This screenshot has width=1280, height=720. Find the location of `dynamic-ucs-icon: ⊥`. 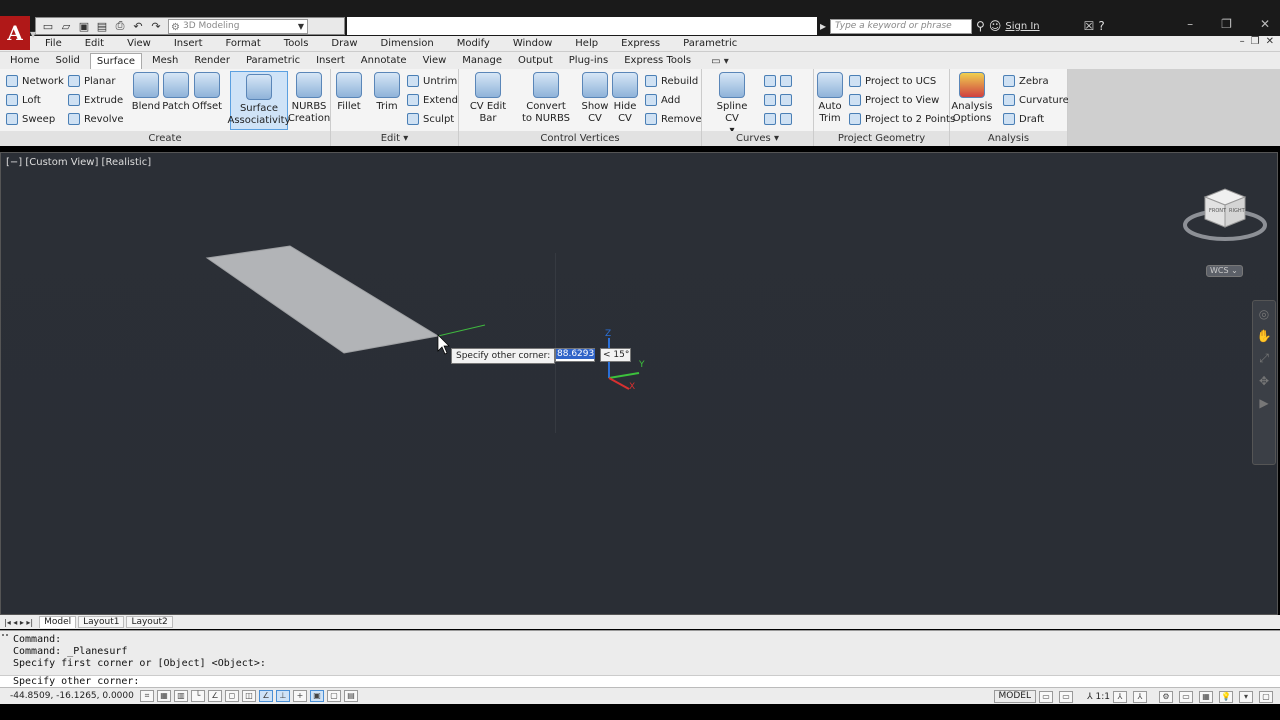

dynamic-ucs-icon: ⊥ is located at coordinates (283, 696).